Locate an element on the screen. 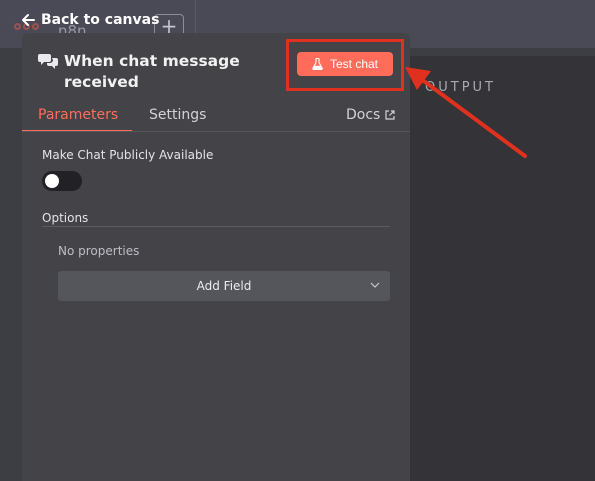 This screenshot has height=481, width=595. back-to-canvas-link: Back to canvas is located at coordinates (90, 20).